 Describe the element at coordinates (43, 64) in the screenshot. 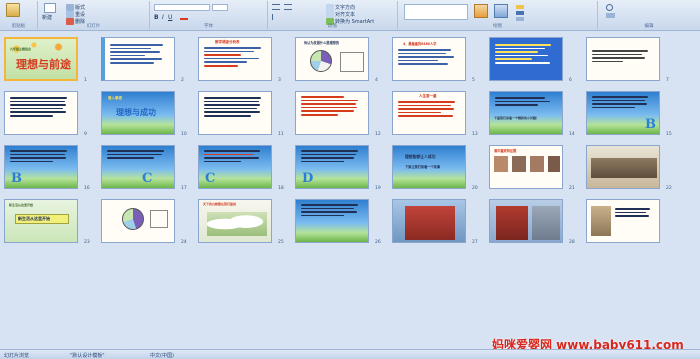

I see `slide-title: 理想与前途` at that location.